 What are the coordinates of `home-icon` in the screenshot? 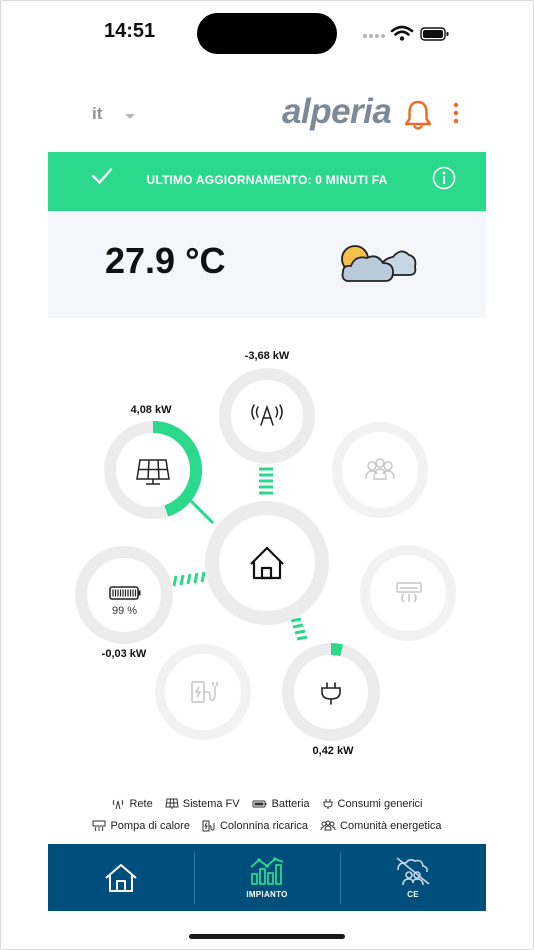 It's located at (121, 877).